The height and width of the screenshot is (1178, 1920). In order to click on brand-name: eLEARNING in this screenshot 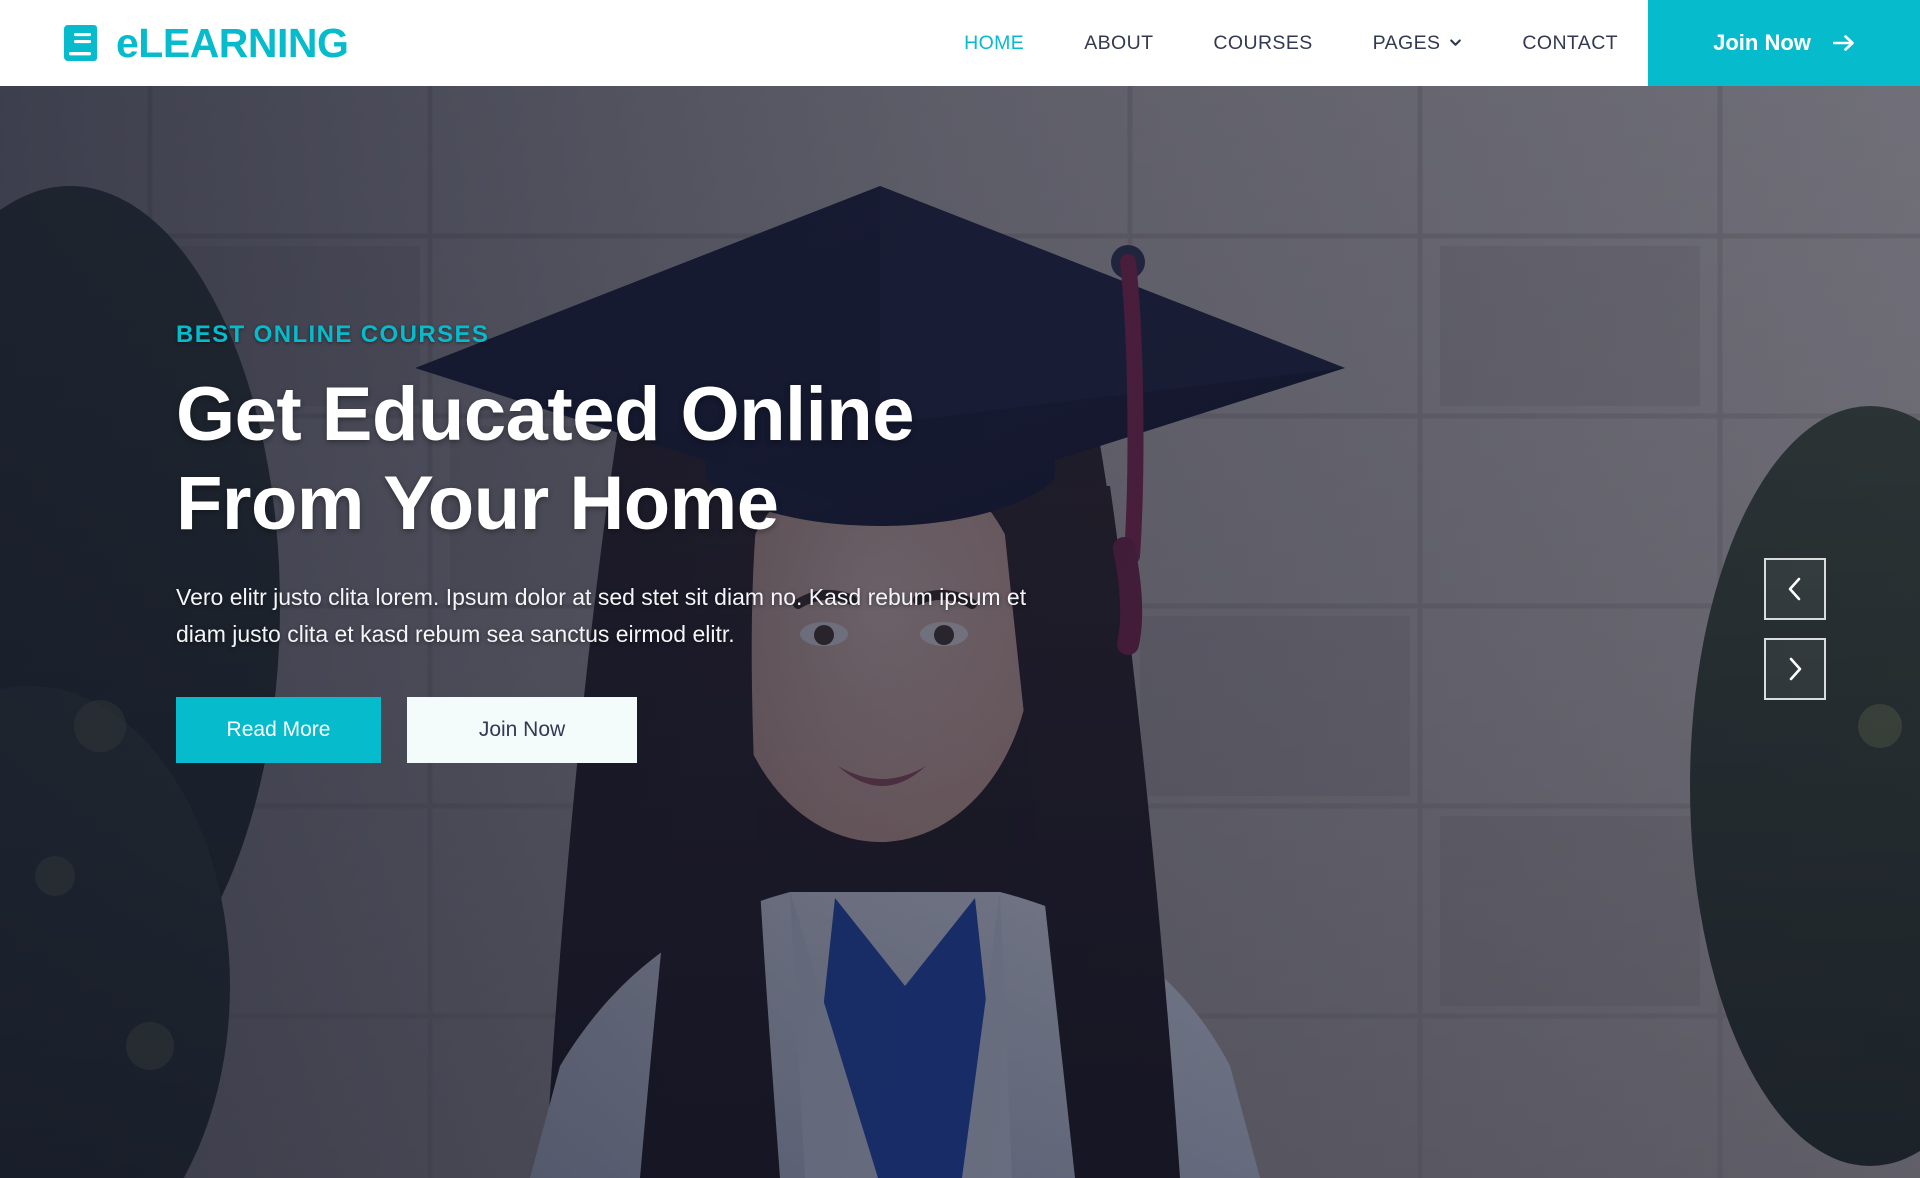, I will do `click(232, 42)`.